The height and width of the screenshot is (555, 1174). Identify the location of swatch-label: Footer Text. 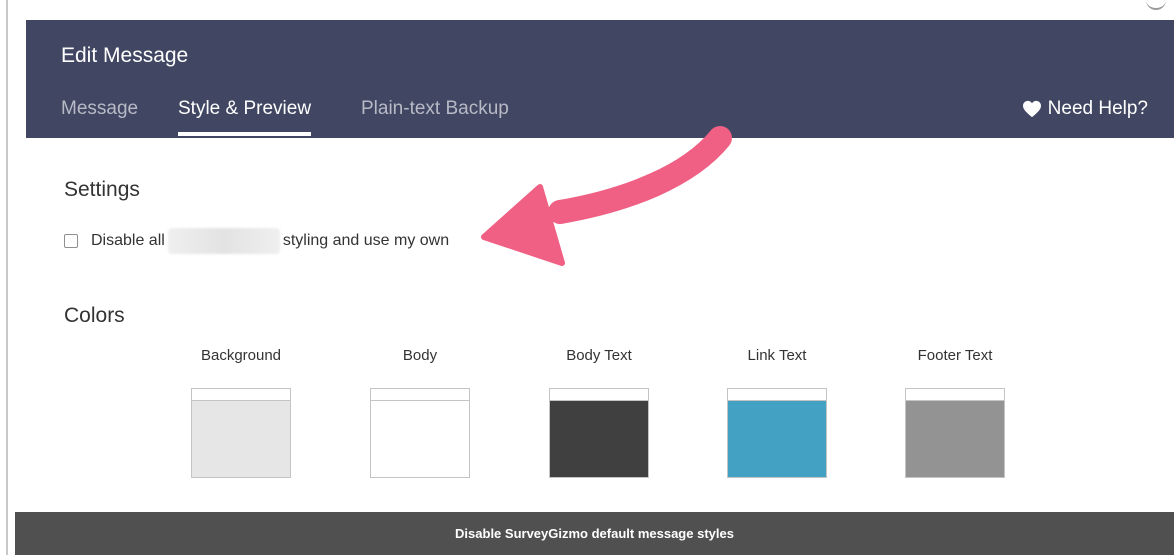
(955, 355).